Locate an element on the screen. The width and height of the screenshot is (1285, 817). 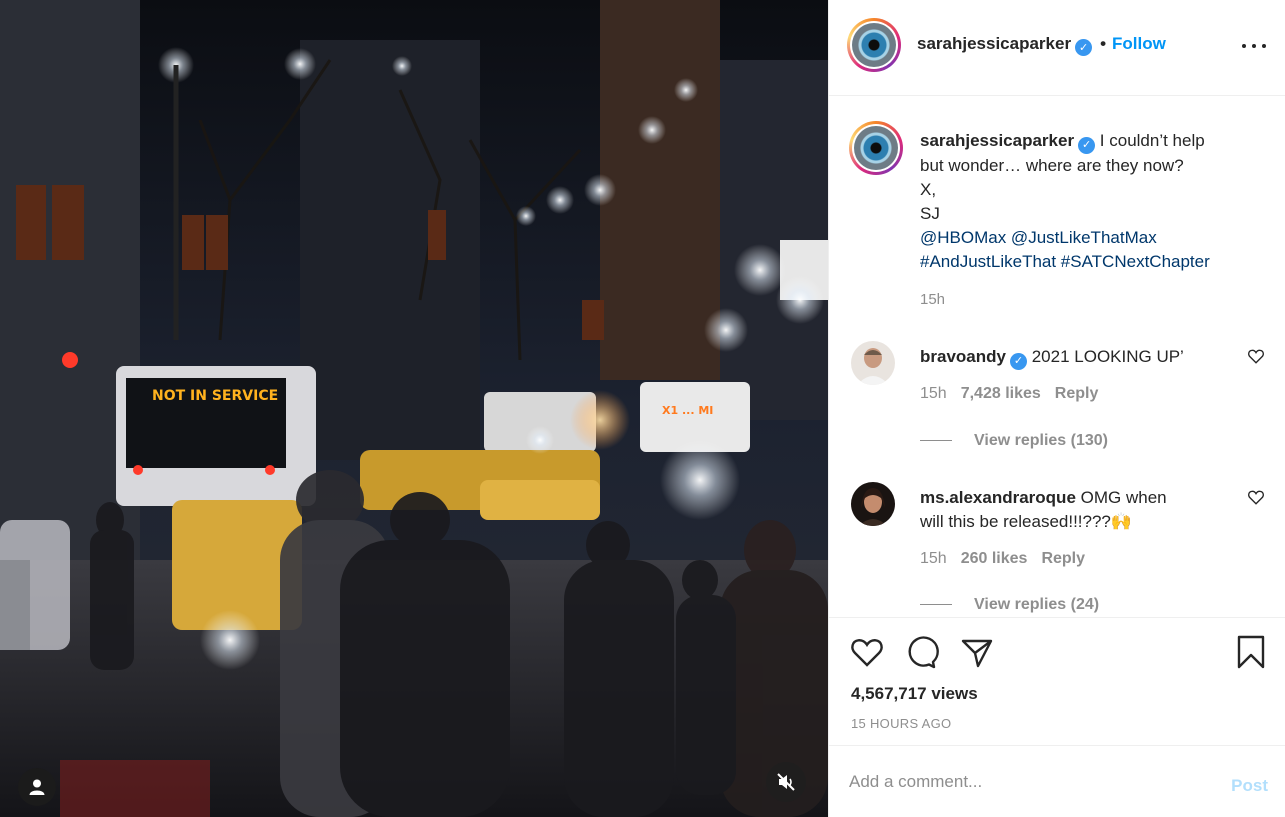
caption-username: sarahjessicaparker is located at coordinates (997, 140).